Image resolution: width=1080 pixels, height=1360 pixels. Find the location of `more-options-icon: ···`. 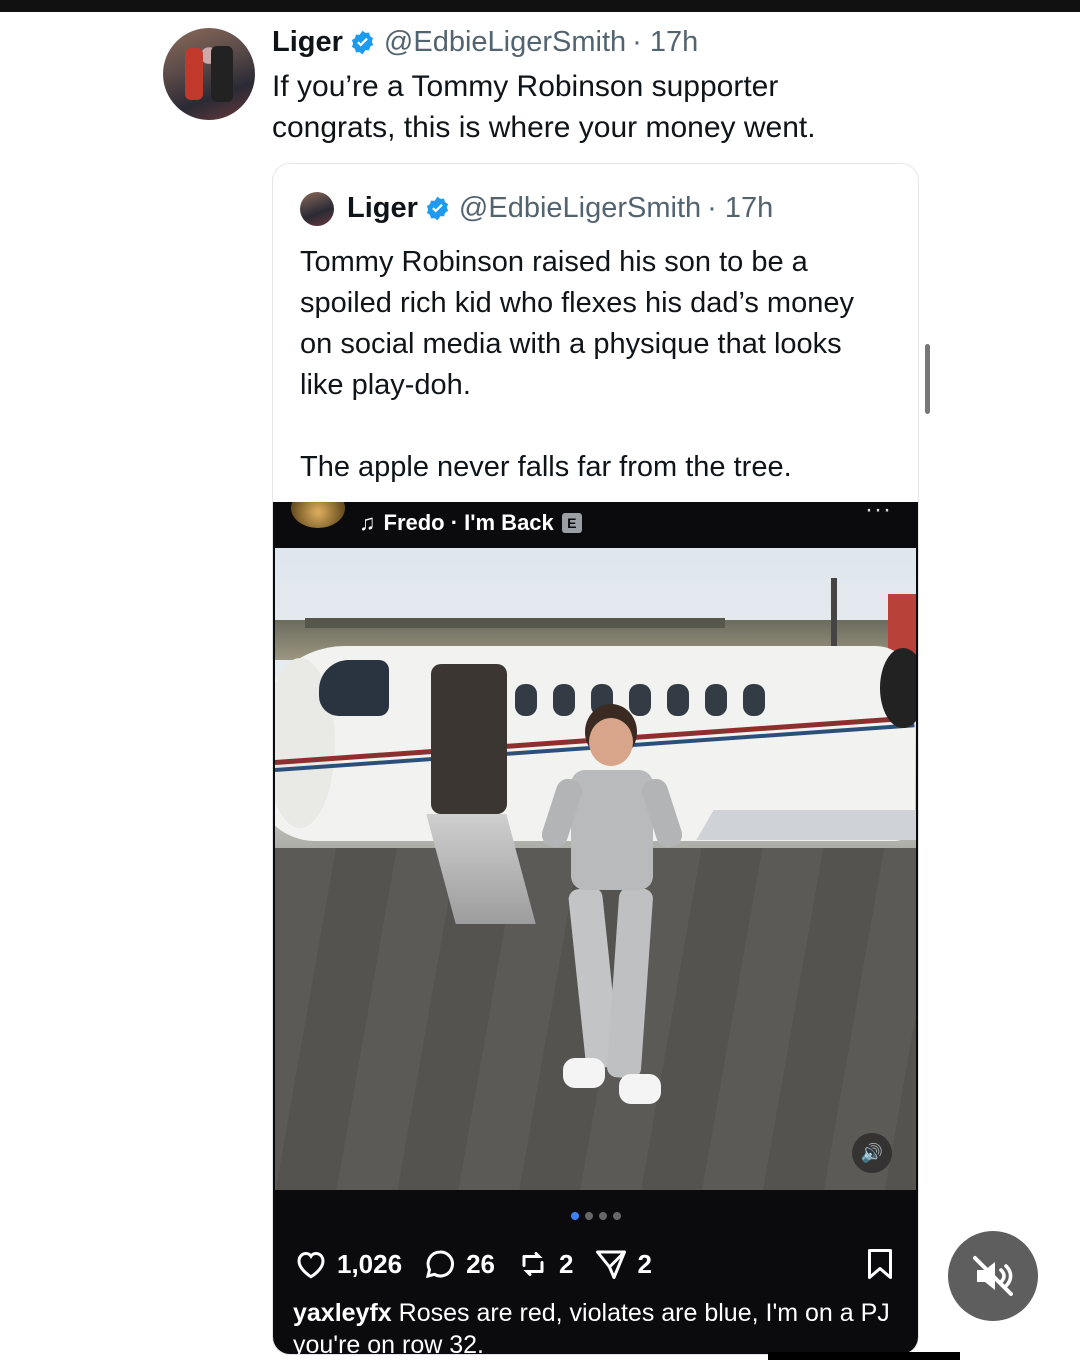

more-options-icon: ··· is located at coordinates (878, 513).